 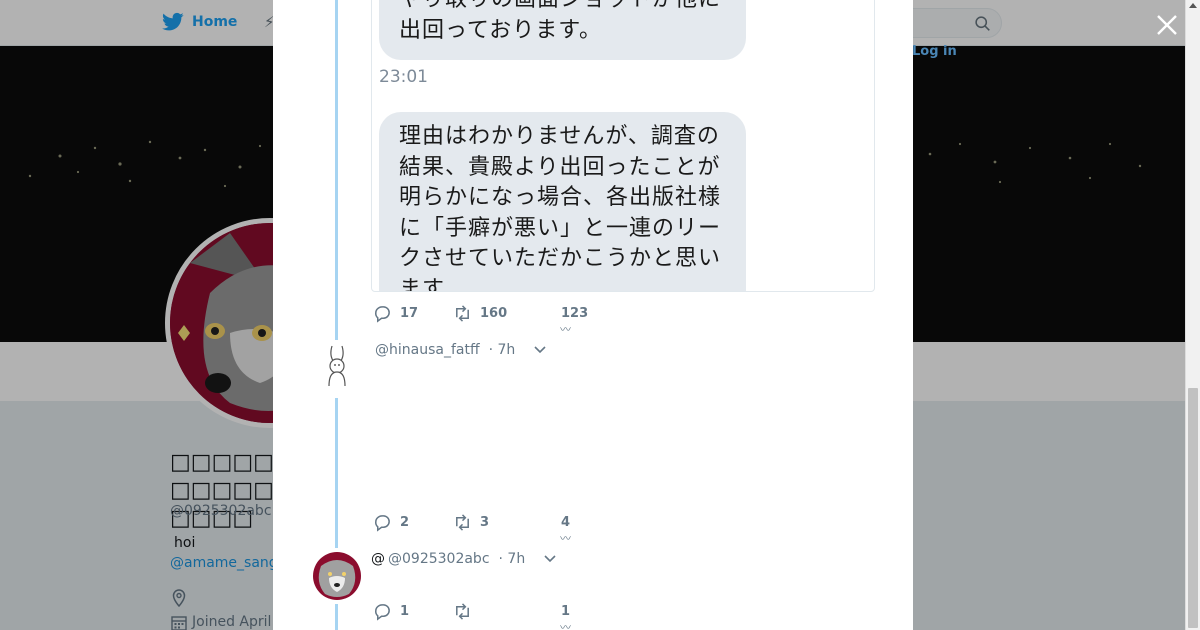 I want to click on reply-prefix: @, so click(x=378, y=559).